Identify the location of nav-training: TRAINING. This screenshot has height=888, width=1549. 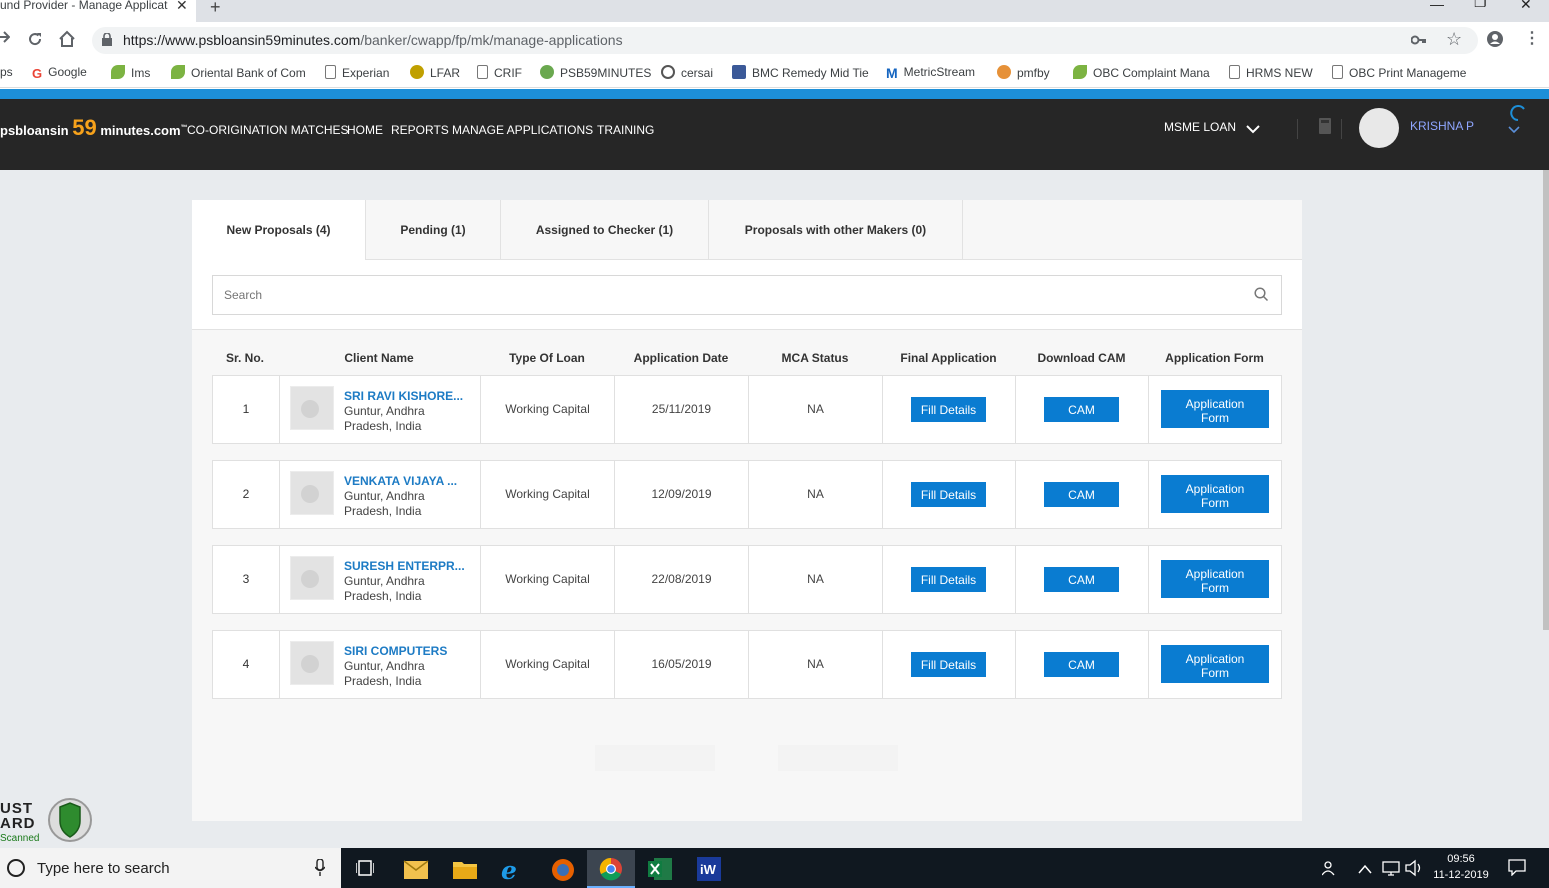
(625, 130).